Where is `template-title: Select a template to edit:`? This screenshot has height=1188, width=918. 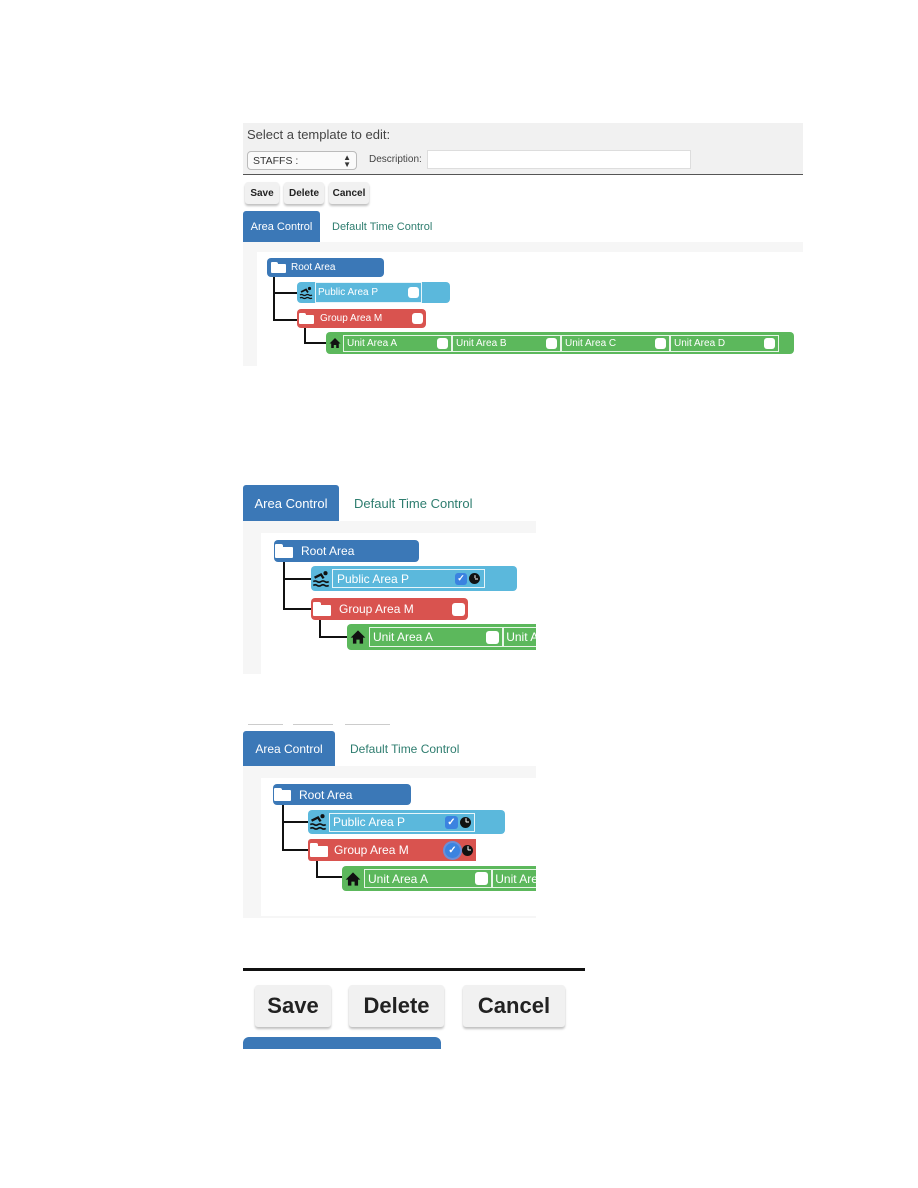
template-title: Select a template to edit: is located at coordinates (319, 134).